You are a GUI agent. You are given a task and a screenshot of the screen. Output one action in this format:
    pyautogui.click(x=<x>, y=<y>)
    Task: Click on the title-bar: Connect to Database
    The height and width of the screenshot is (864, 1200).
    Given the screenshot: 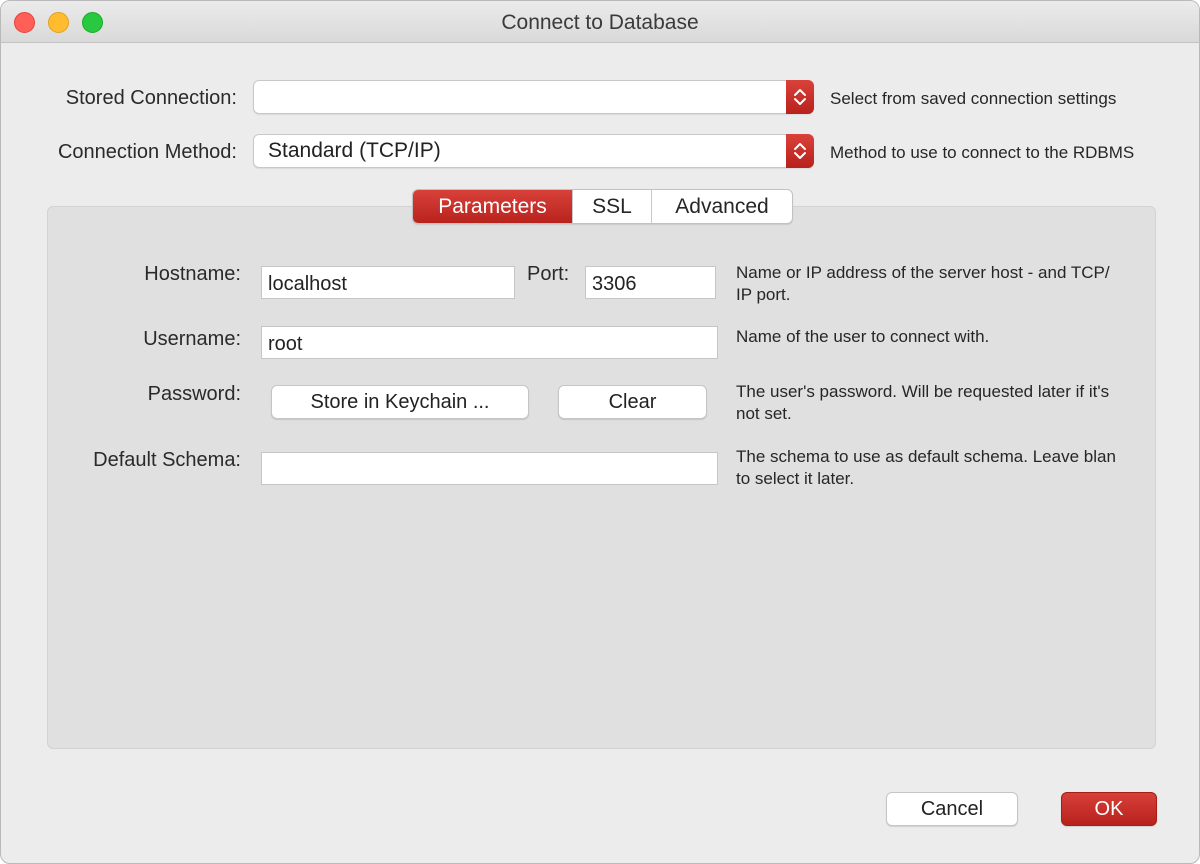 What is the action you would take?
    pyautogui.click(x=600, y=22)
    